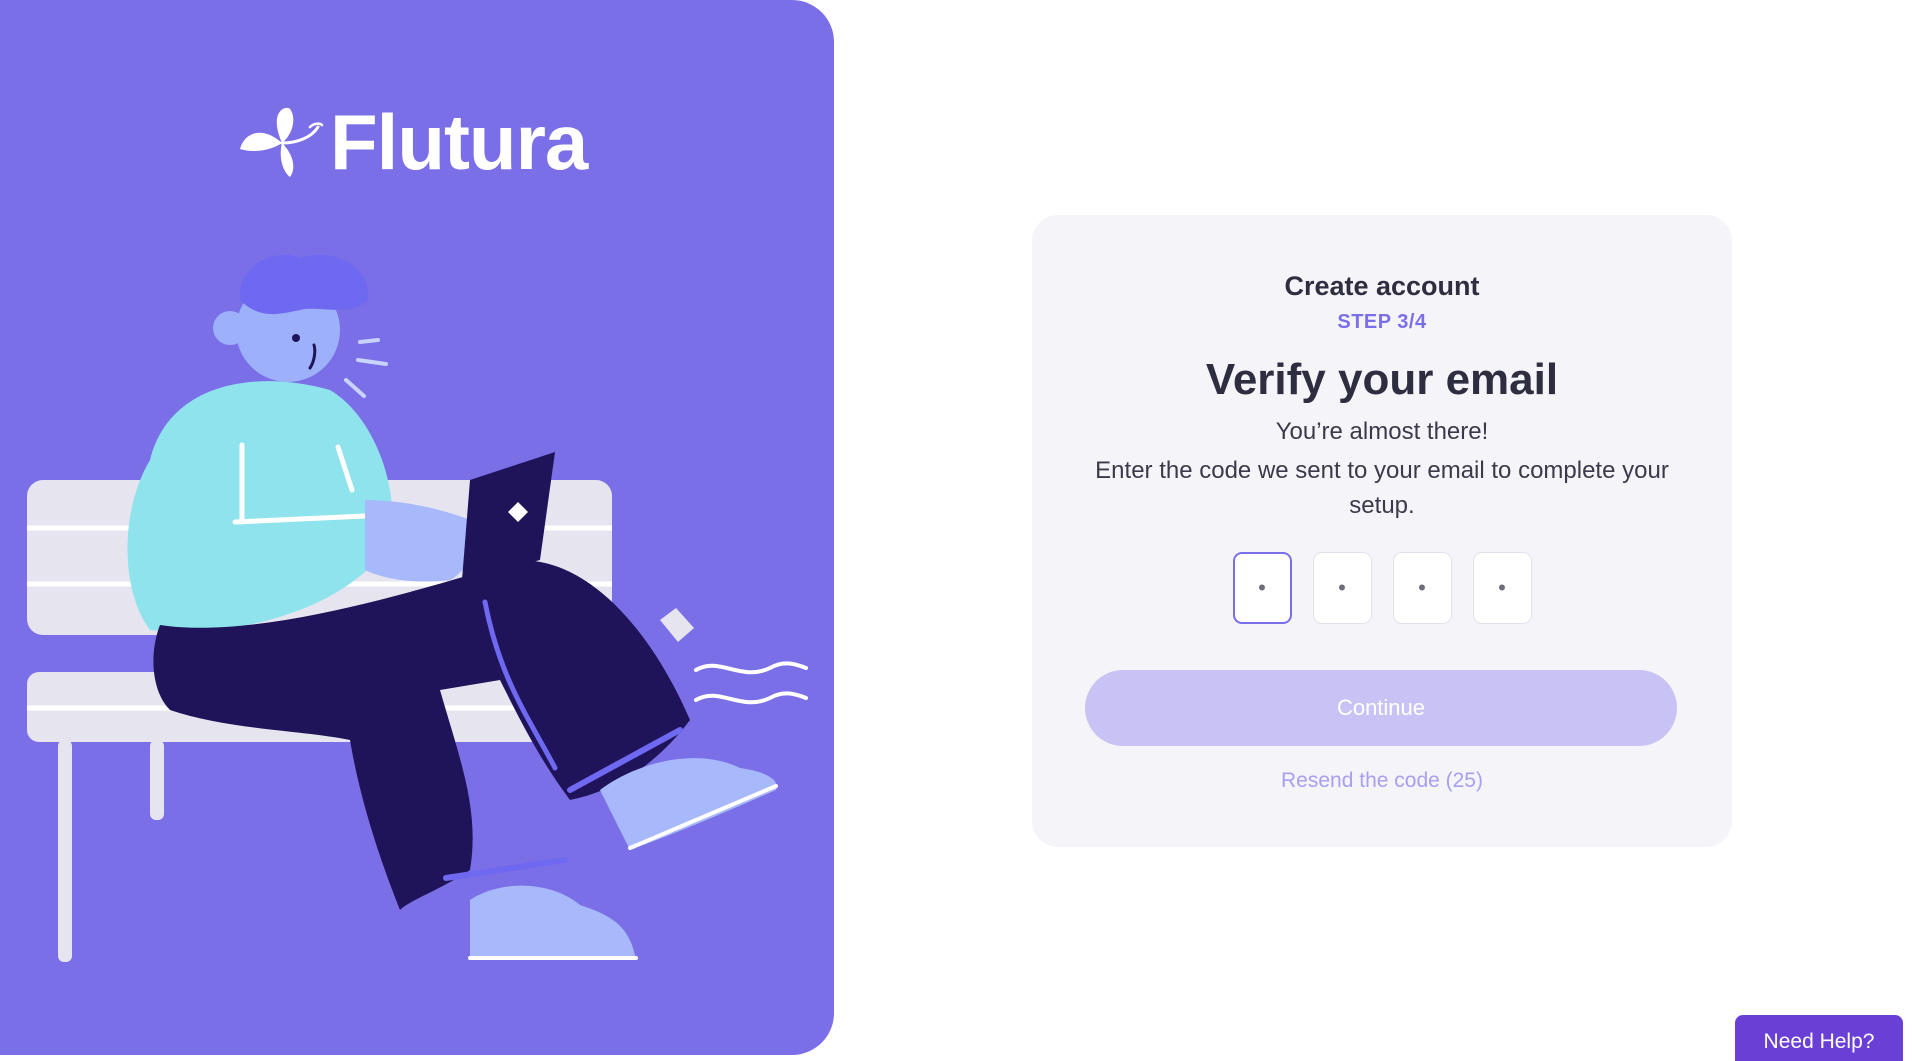 The height and width of the screenshot is (1061, 1920). What do you see at coordinates (282, 142) in the screenshot?
I see `butterfly-icon` at bounding box center [282, 142].